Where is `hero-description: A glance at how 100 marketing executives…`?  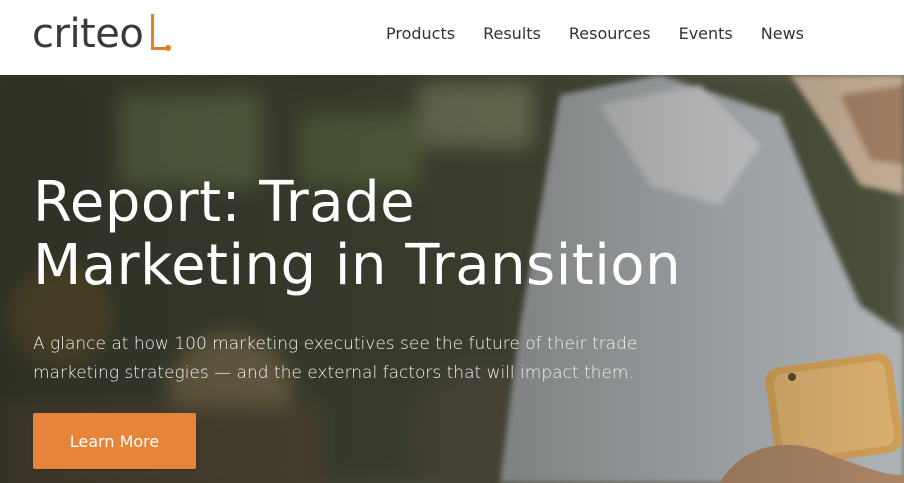
hero-description: A glance at how 100 marketing executives… is located at coordinates (335, 358).